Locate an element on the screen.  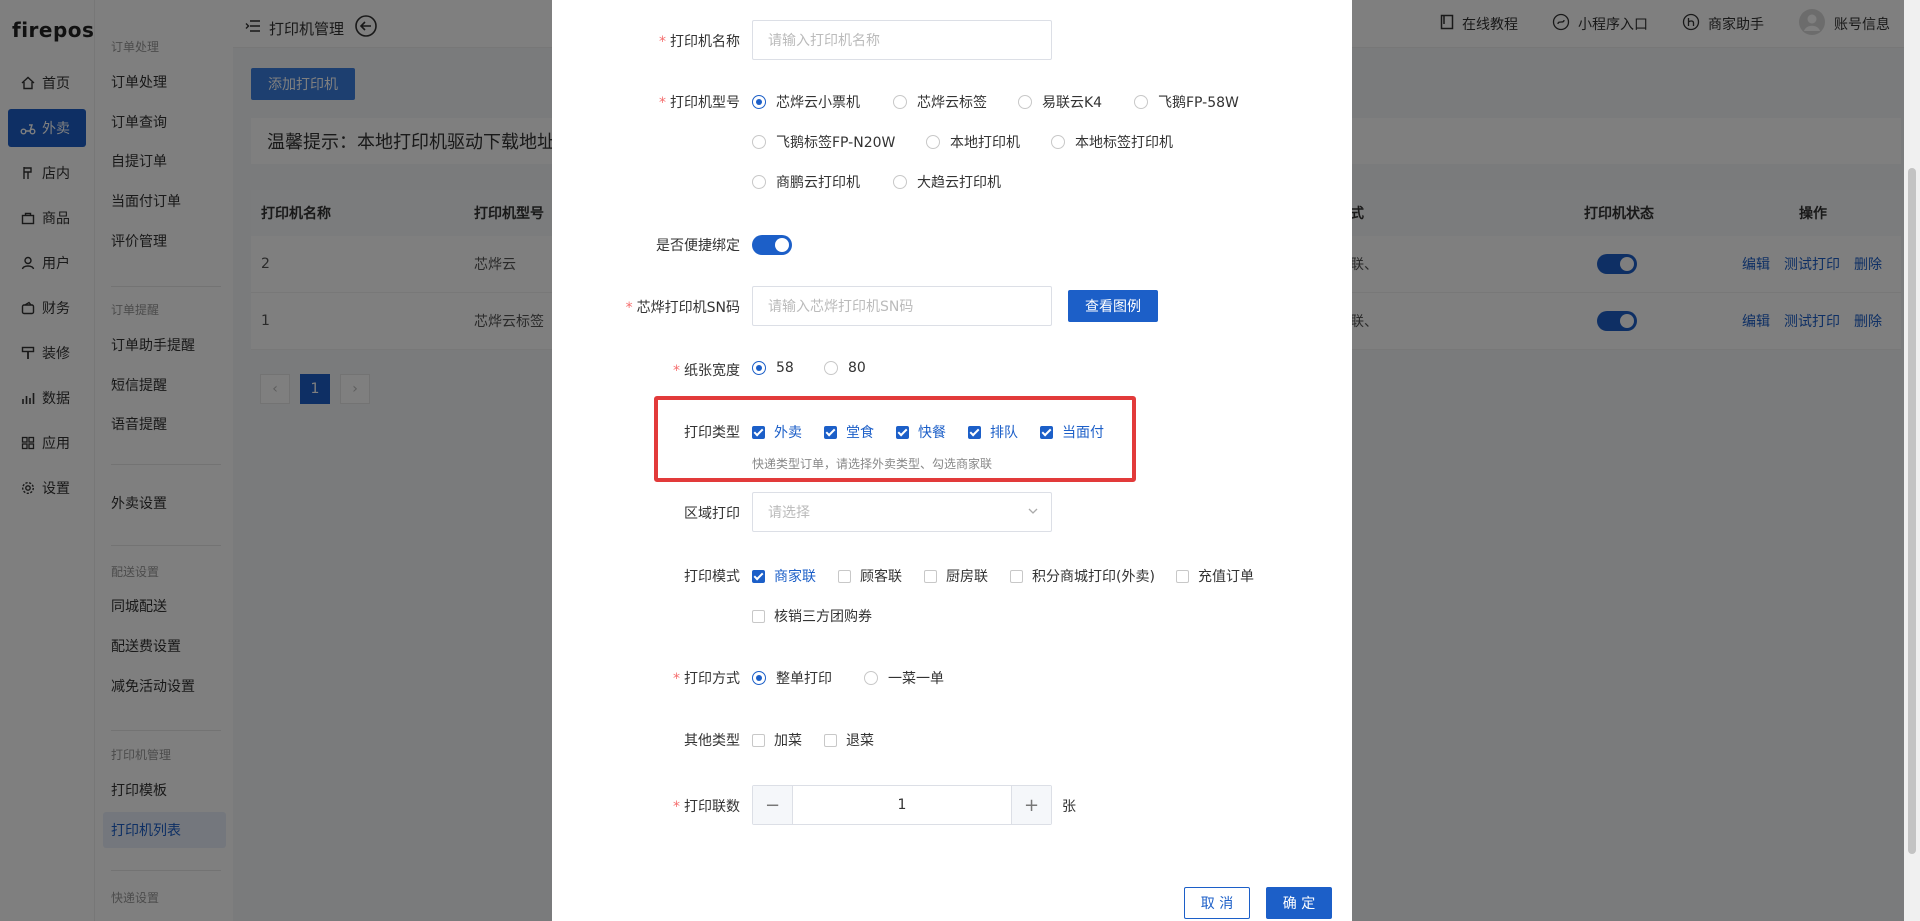
method-whole-order: 整单打印 is located at coordinates (792, 678).